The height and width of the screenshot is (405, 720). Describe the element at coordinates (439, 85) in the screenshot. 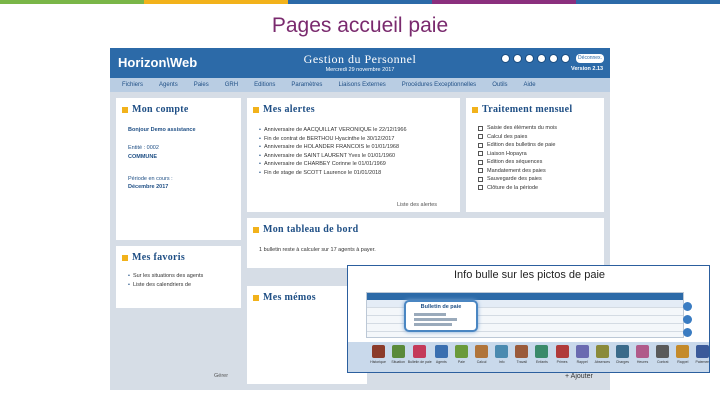

I see `menu-procedures: Procédures Exceptionnelles` at that location.